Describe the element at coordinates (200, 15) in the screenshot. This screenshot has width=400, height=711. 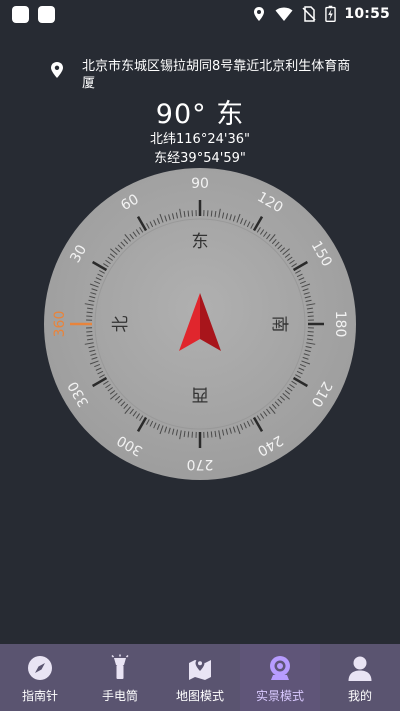
I see `status-bar: 10:55` at that location.